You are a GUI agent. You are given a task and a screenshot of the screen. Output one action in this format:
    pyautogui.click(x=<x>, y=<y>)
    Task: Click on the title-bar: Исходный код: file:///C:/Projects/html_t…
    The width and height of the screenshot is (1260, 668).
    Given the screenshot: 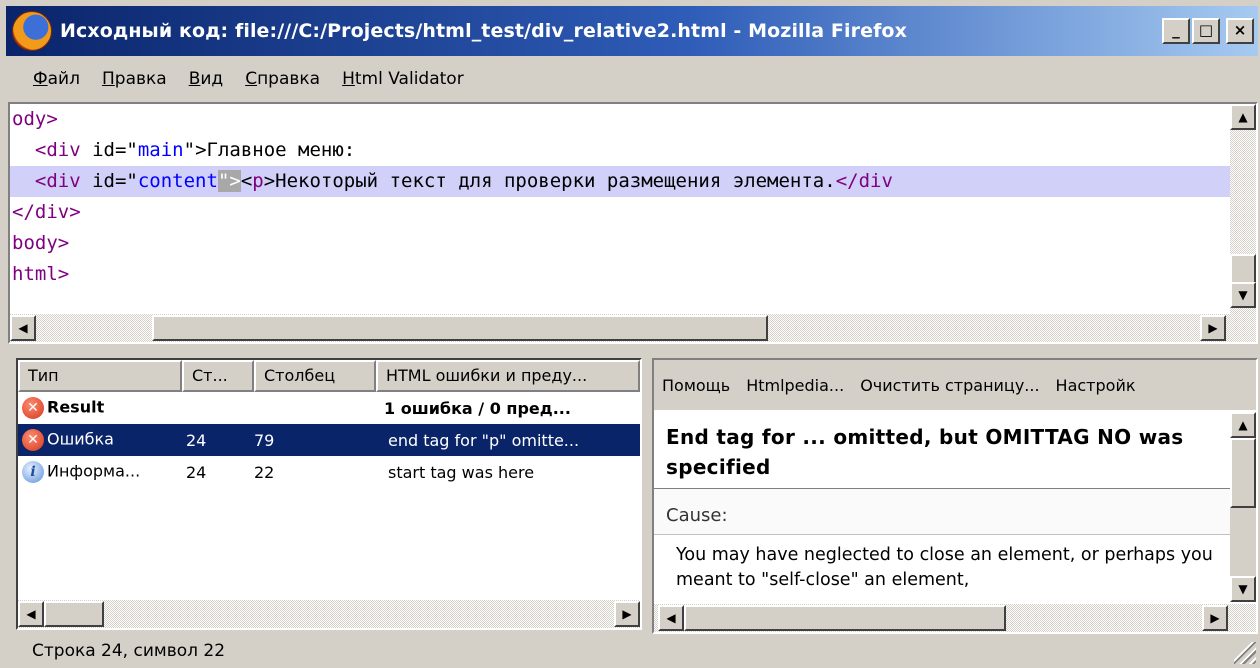 What is the action you would take?
    pyautogui.click(x=632, y=31)
    